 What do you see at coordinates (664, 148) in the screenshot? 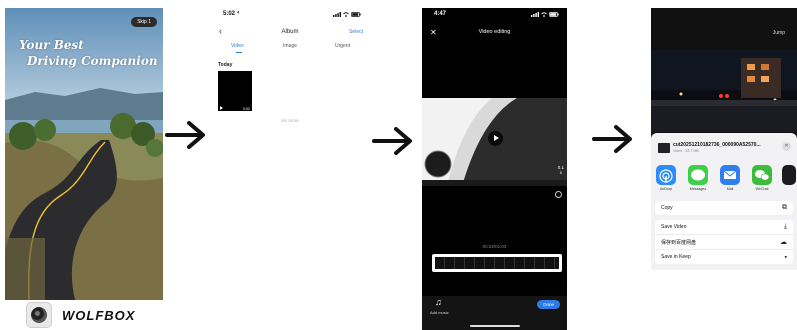
I see `file-thumbnail` at bounding box center [664, 148].